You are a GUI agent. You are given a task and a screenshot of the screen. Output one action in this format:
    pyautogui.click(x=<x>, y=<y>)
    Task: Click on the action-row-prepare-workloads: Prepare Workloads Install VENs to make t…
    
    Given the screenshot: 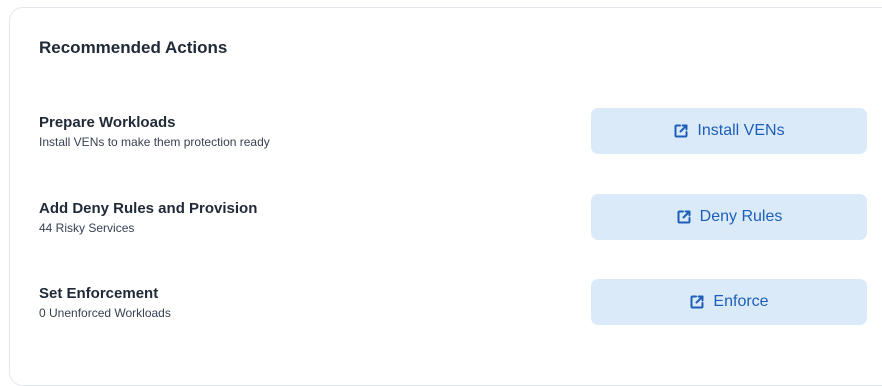 What is the action you would take?
    pyautogui.click(x=446, y=136)
    